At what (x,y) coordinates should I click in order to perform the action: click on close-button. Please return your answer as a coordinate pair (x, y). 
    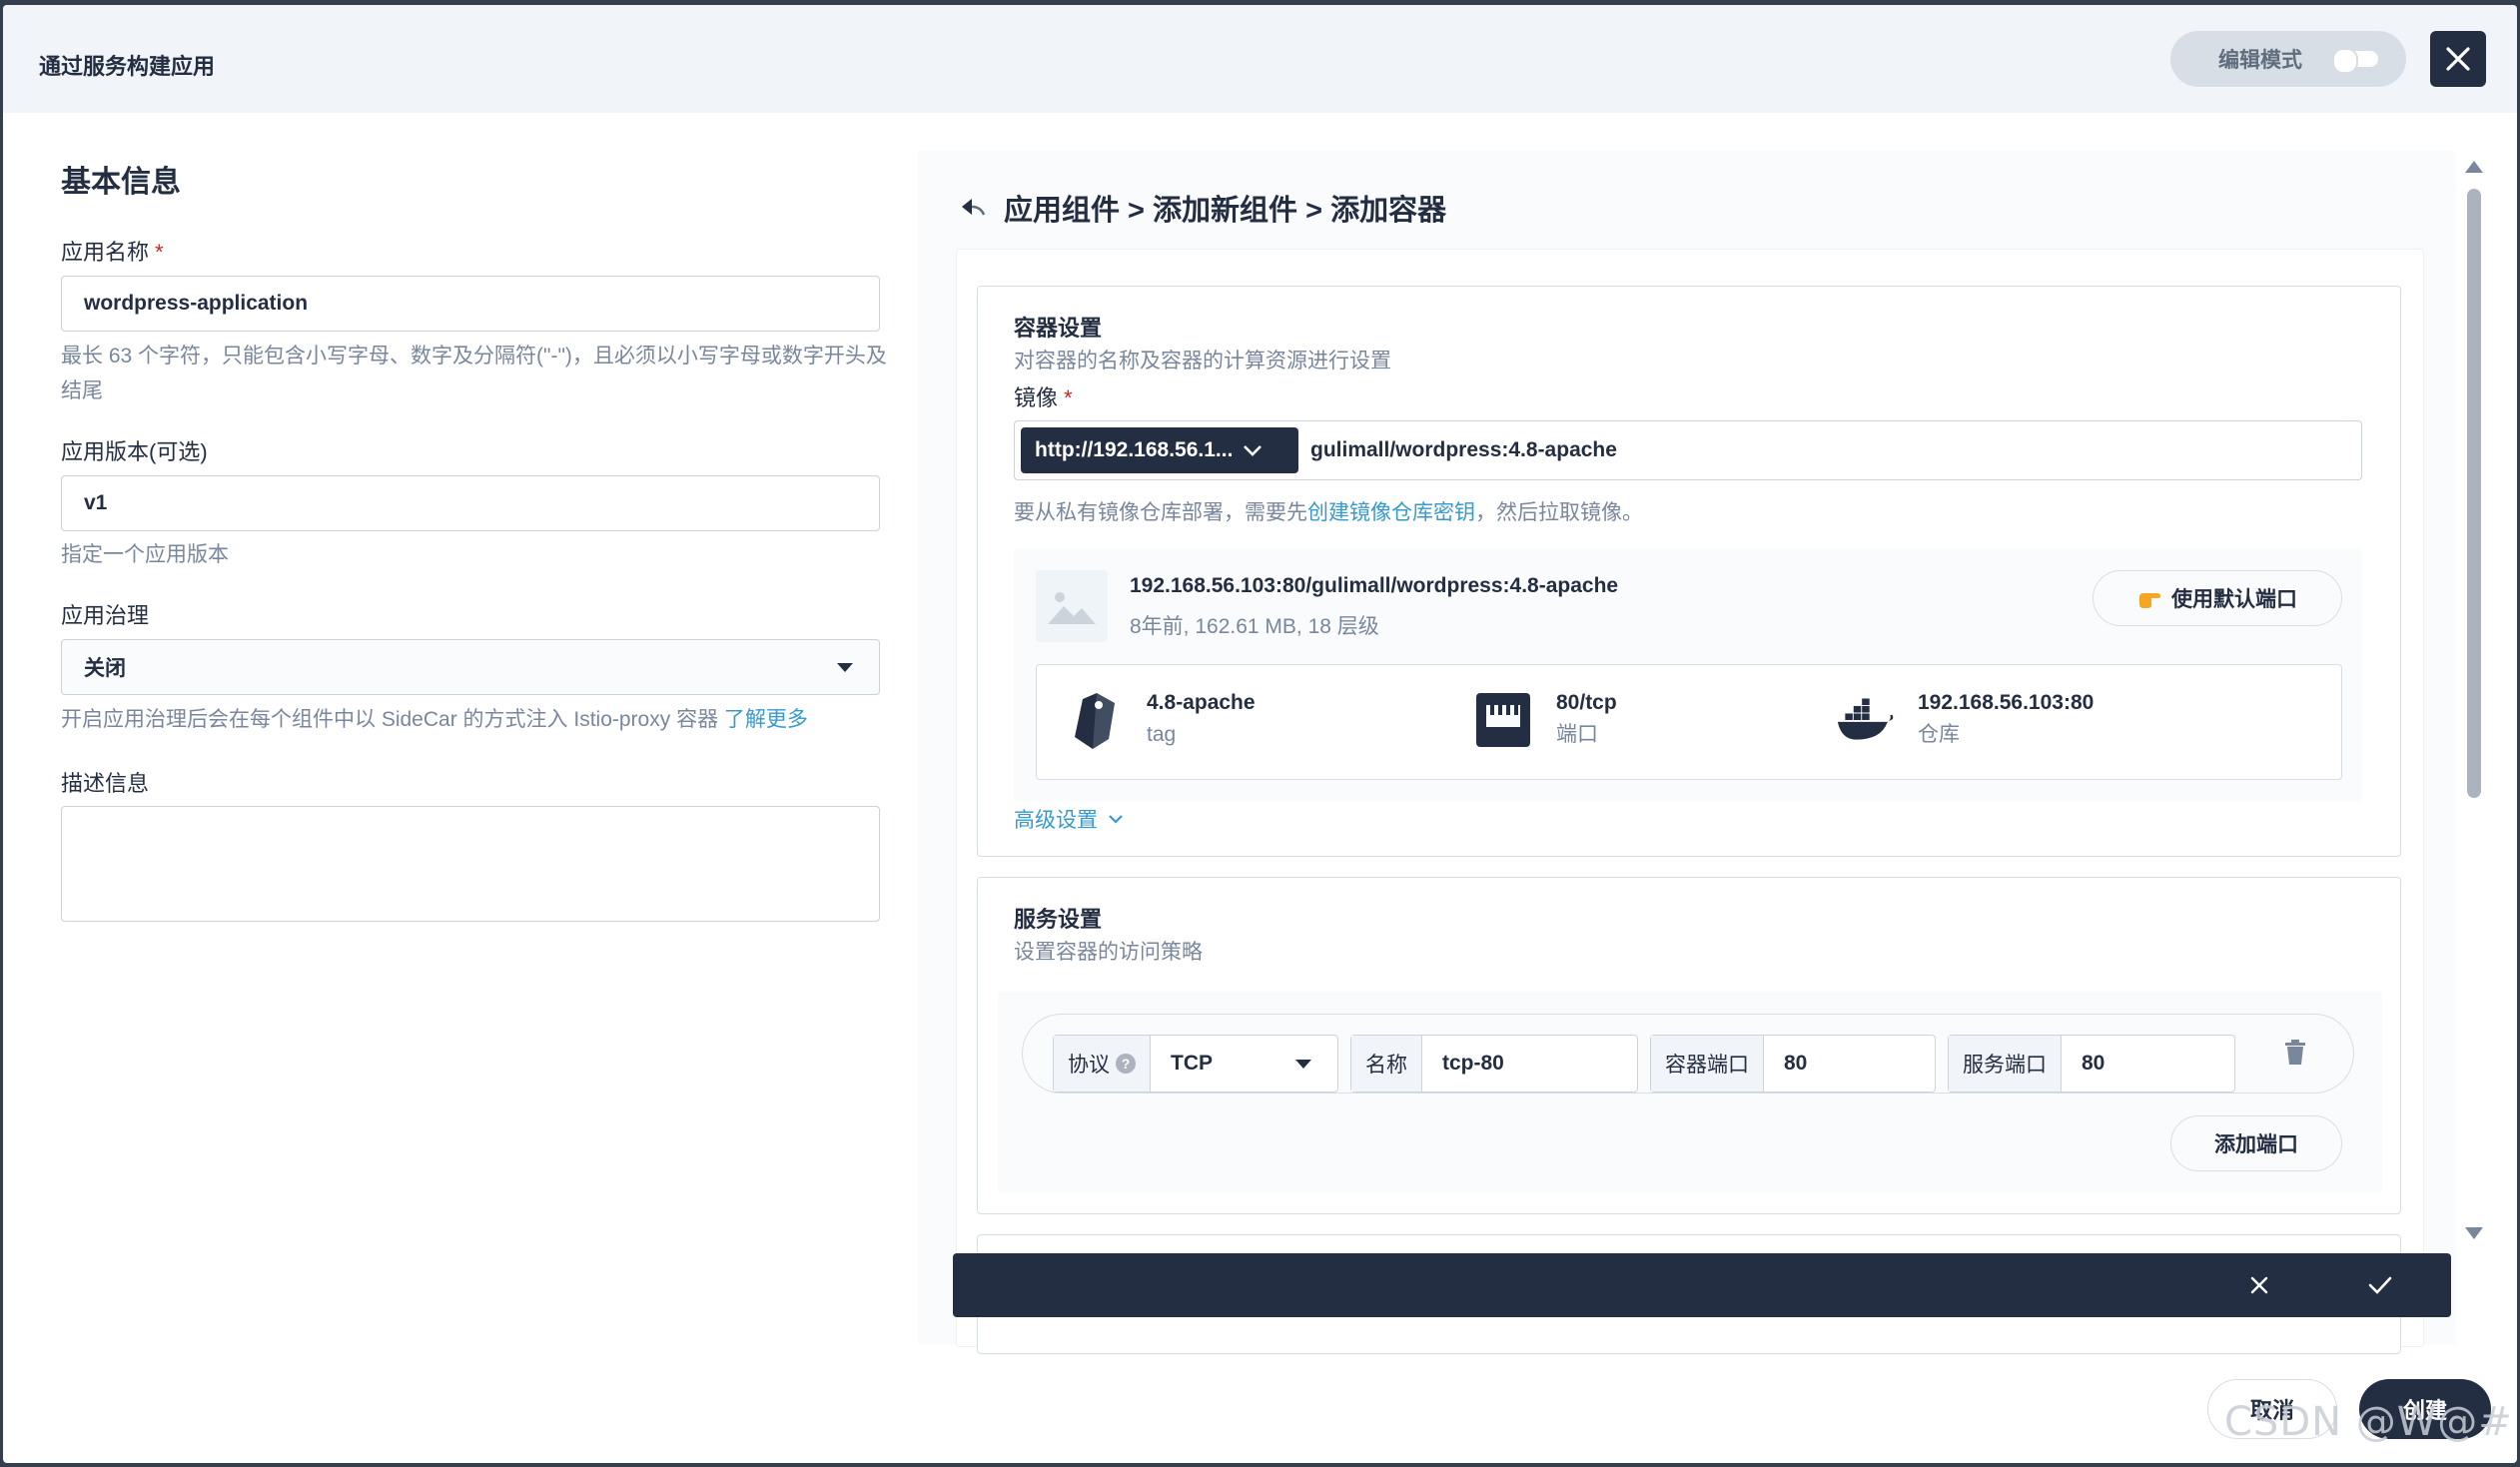
    Looking at the image, I should click on (2458, 59).